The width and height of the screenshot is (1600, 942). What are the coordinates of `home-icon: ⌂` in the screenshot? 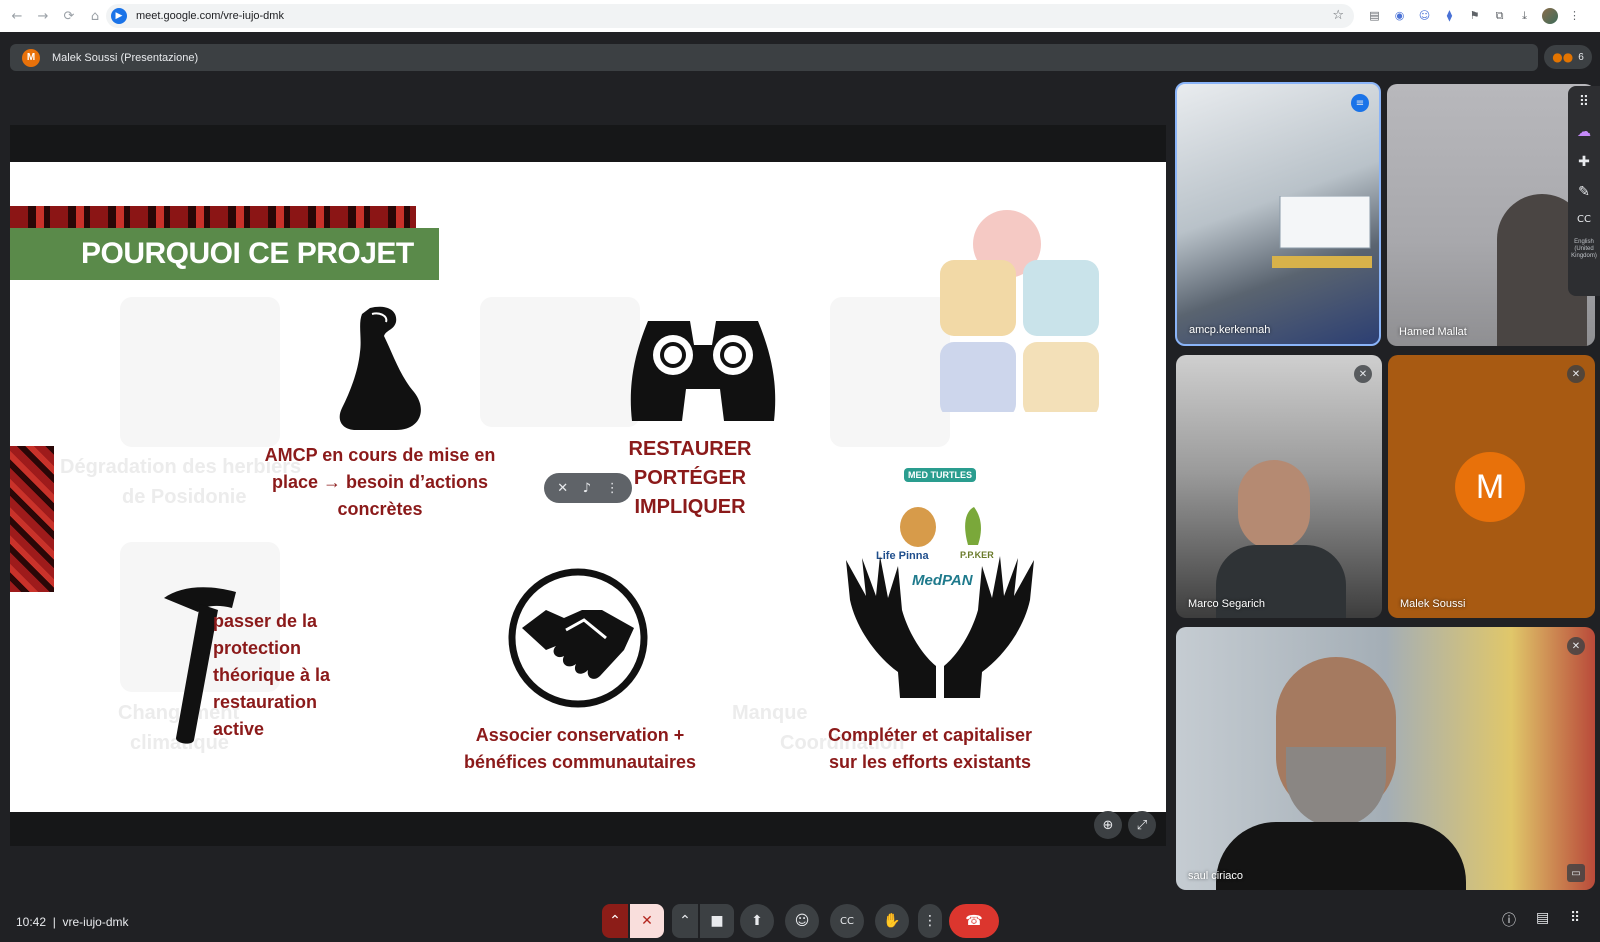 It's located at (95, 16).